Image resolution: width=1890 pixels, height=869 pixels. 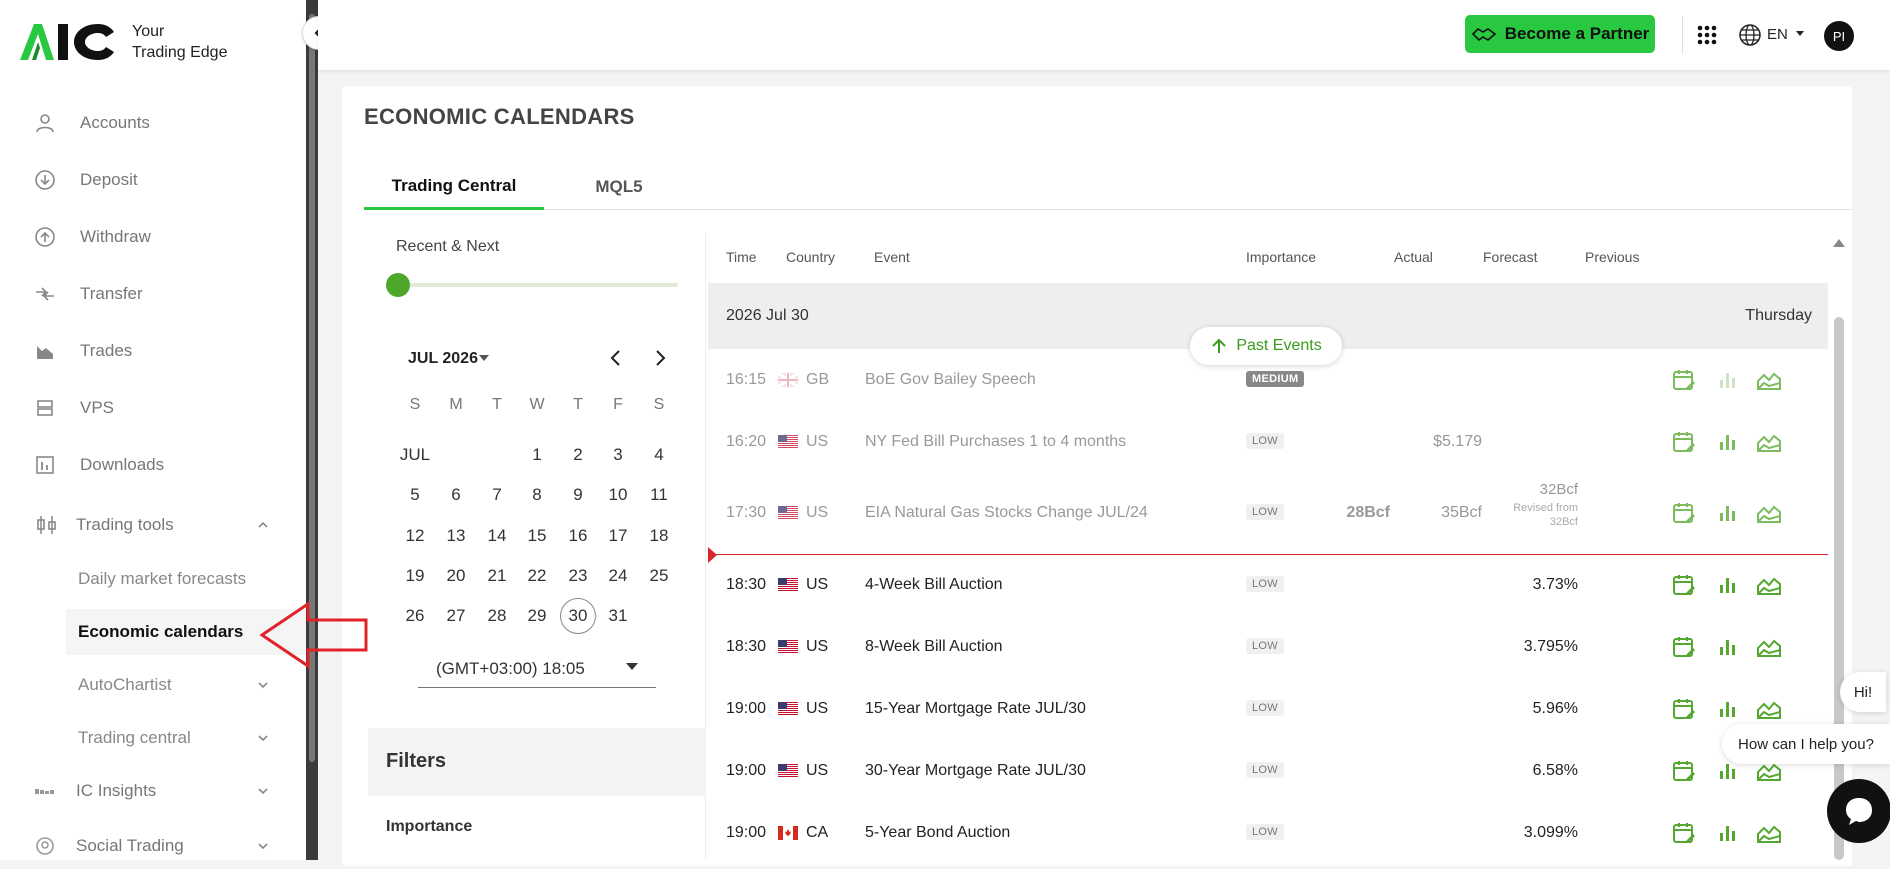 What do you see at coordinates (741, 257) in the screenshot?
I see `column-header-time: Time` at bounding box center [741, 257].